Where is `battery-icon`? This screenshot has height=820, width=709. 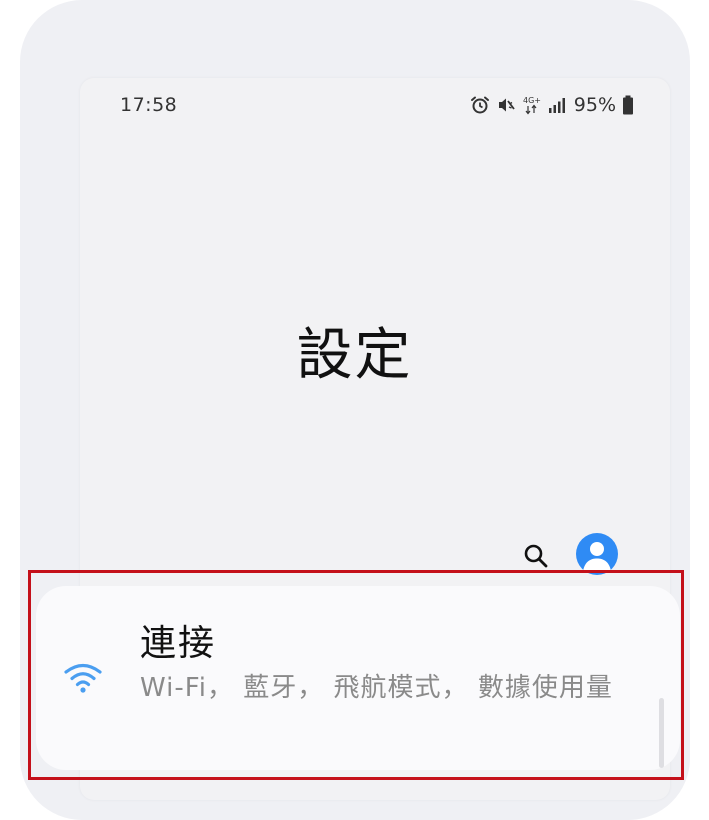 battery-icon is located at coordinates (628, 105).